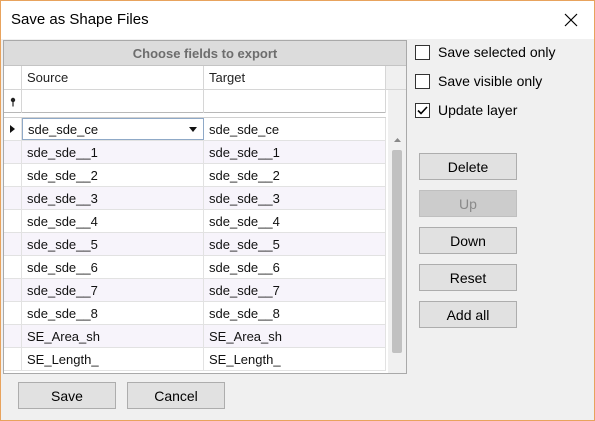 The image size is (595, 421). What do you see at coordinates (113, 175) in the screenshot?
I see `source-cell: sde_sde__2` at bounding box center [113, 175].